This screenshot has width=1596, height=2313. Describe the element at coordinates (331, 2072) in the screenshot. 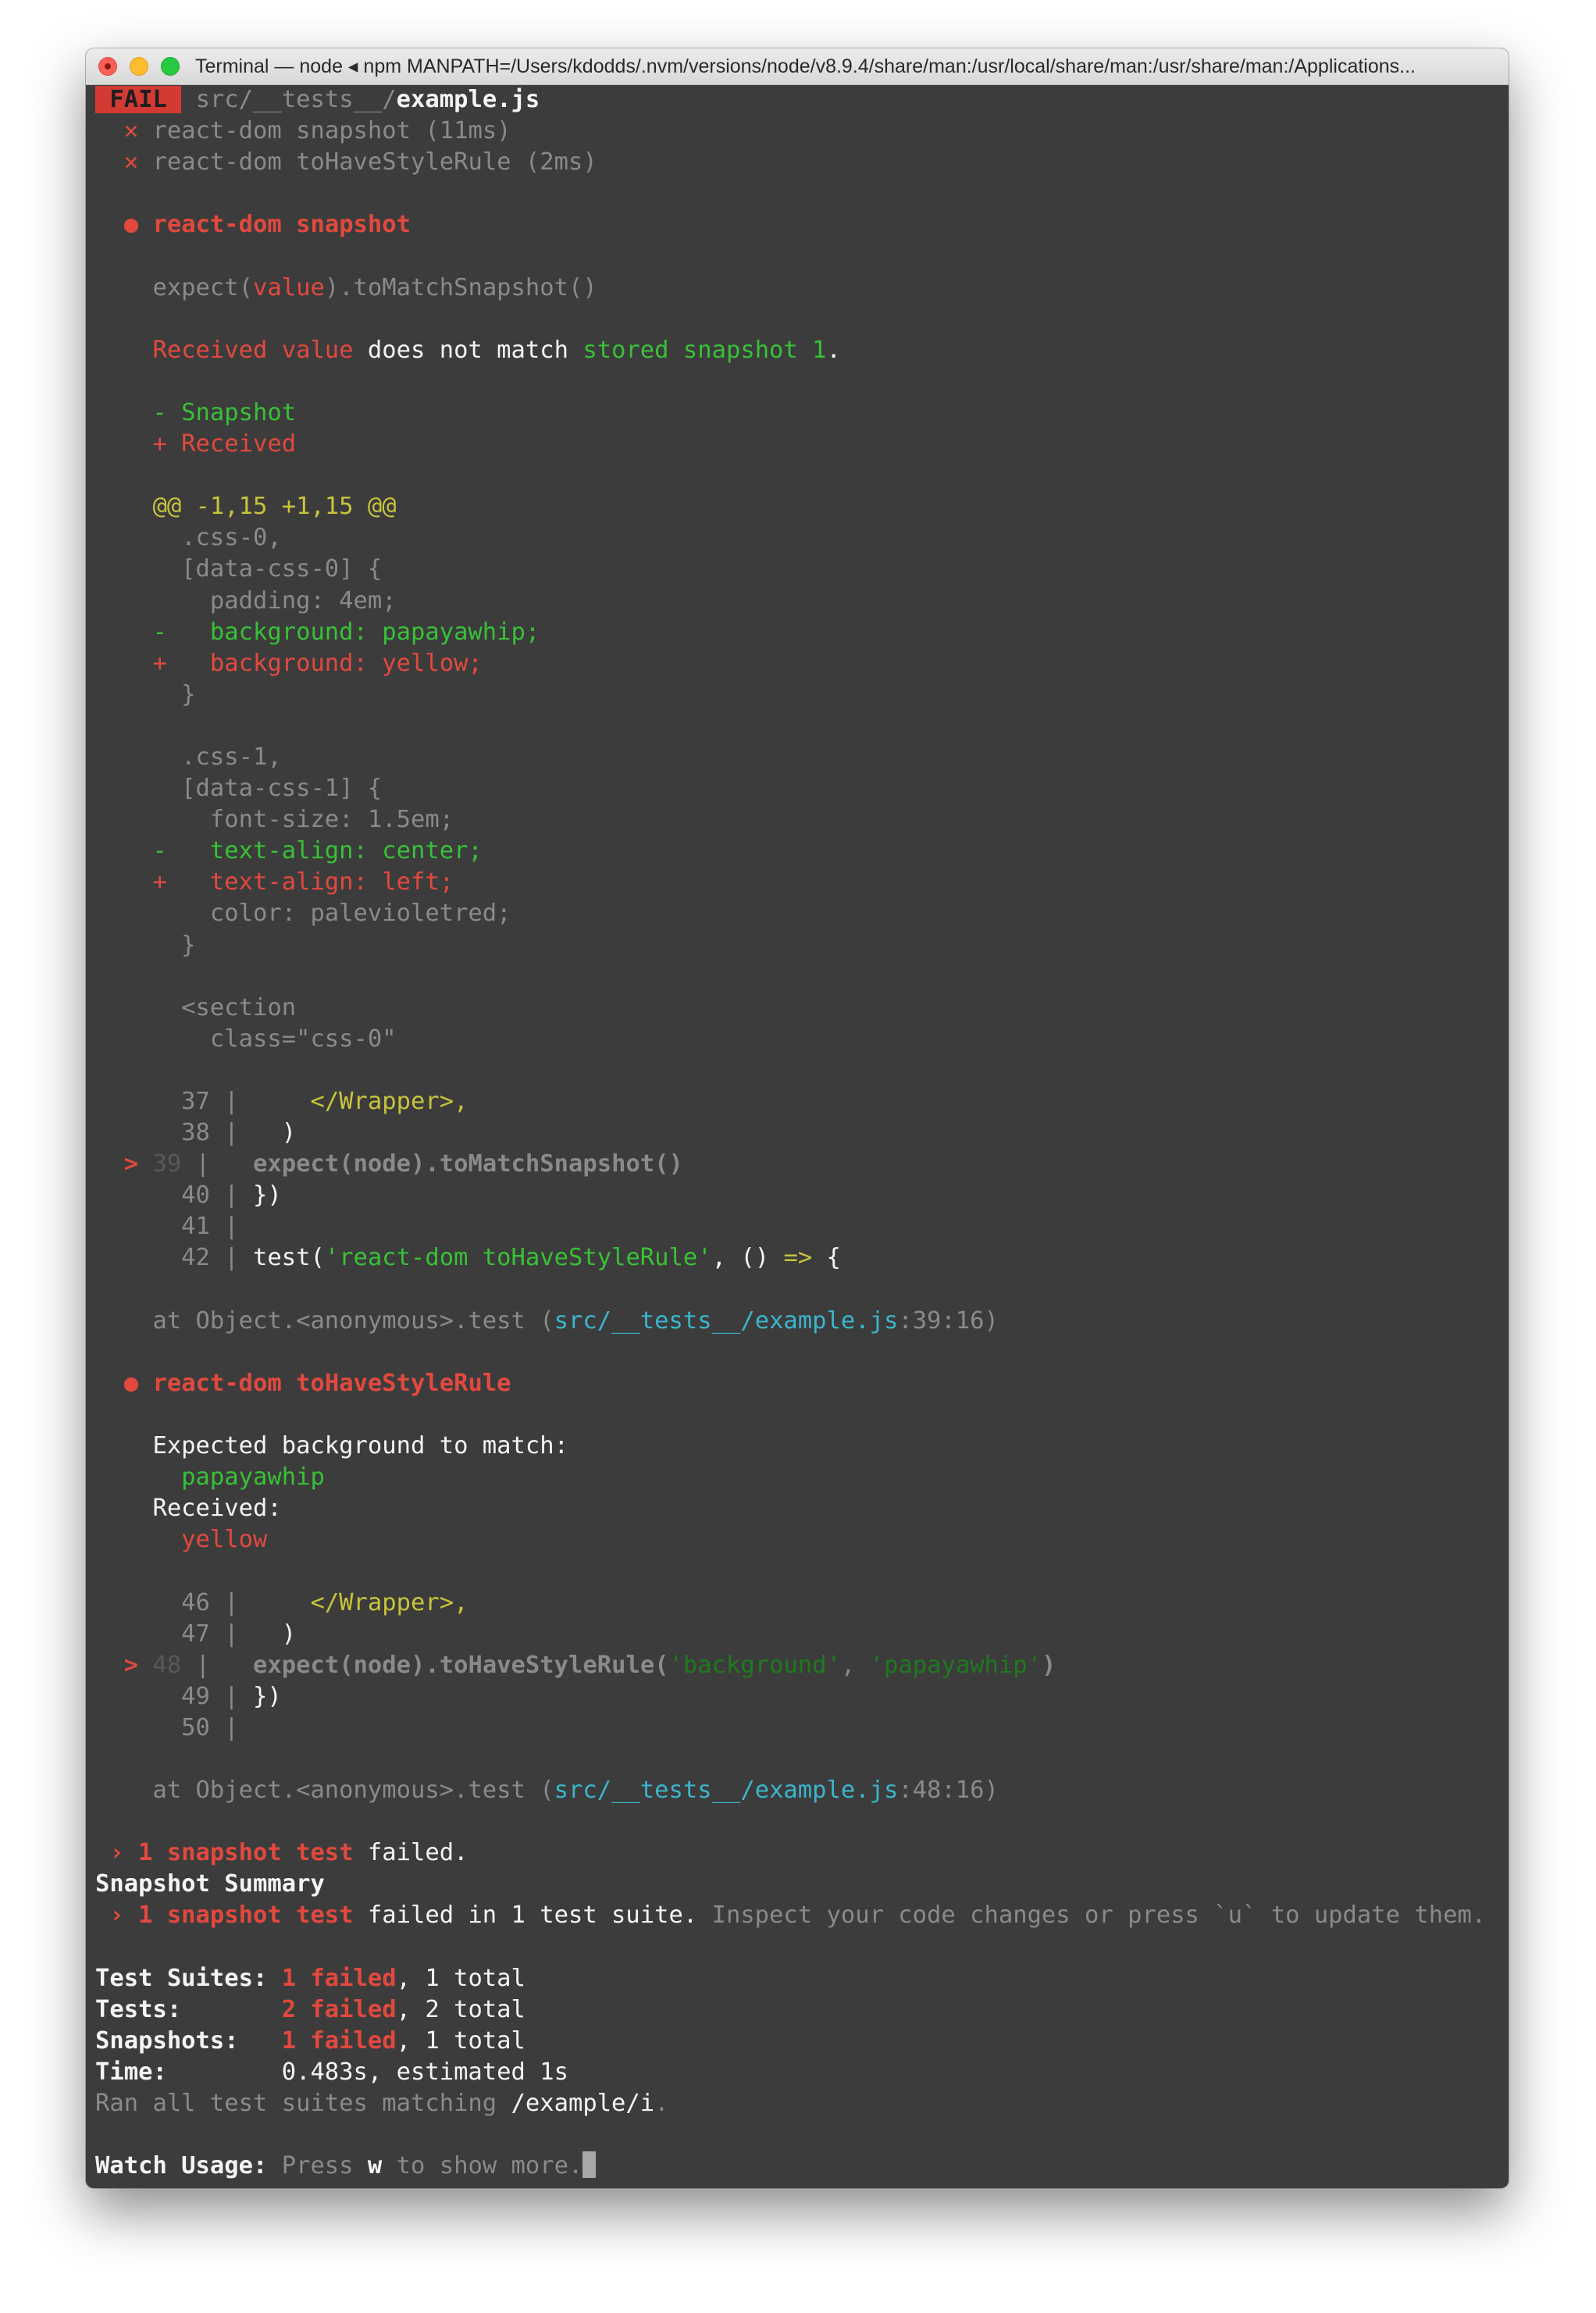

I see `stats-time: Time: 0.483s, estimated 1s` at that location.